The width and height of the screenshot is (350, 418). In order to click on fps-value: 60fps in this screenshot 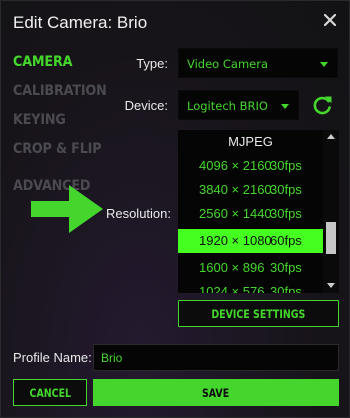, I will do `click(286, 240)`.